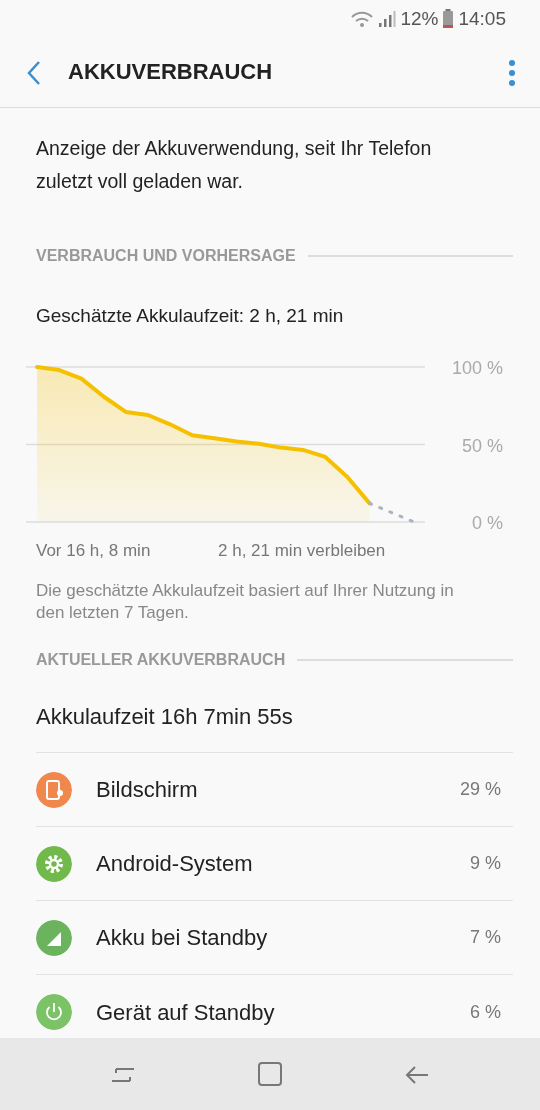 The width and height of the screenshot is (540, 1110). What do you see at coordinates (392, 512) in the screenshot?
I see `forecast-line` at bounding box center [392, 512].